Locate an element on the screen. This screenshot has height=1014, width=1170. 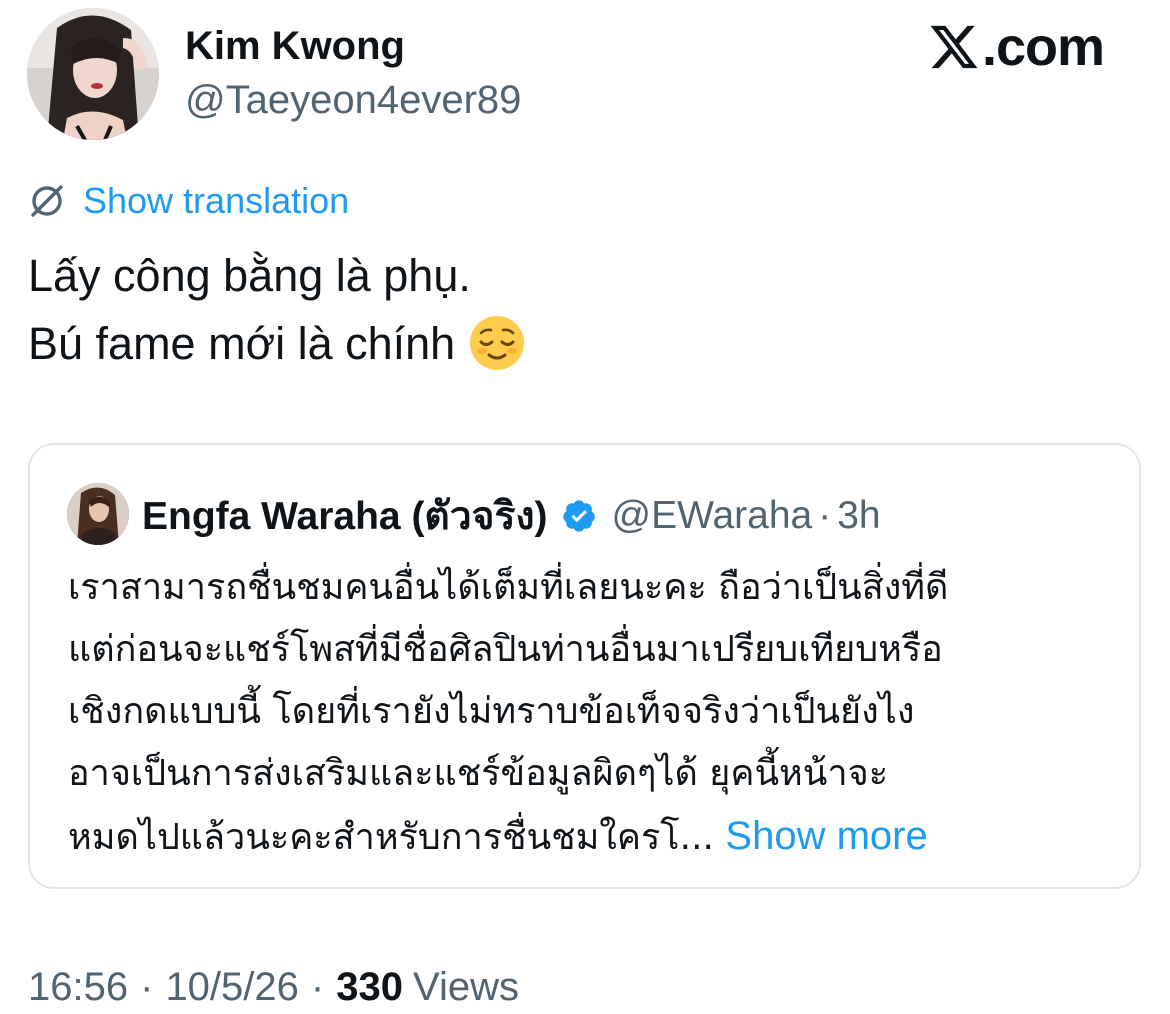
x-logo-icon is located at coordinates (954, 47).